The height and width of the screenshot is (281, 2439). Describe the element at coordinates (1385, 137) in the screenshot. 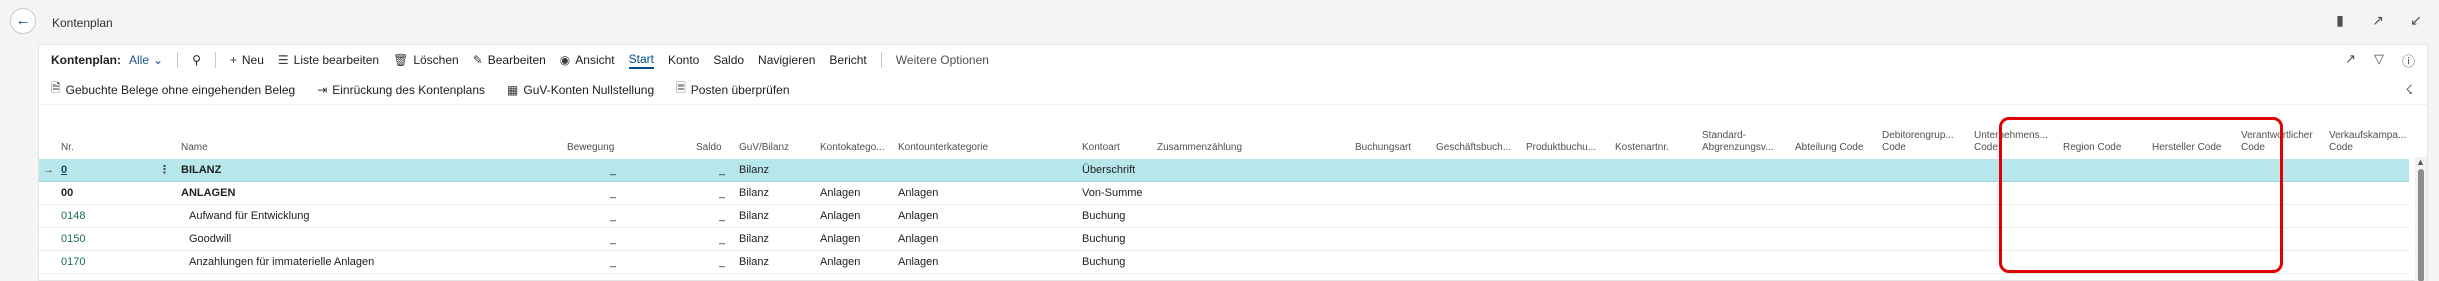

I see `column-header-buchungsart: Buchungsart` at that location.